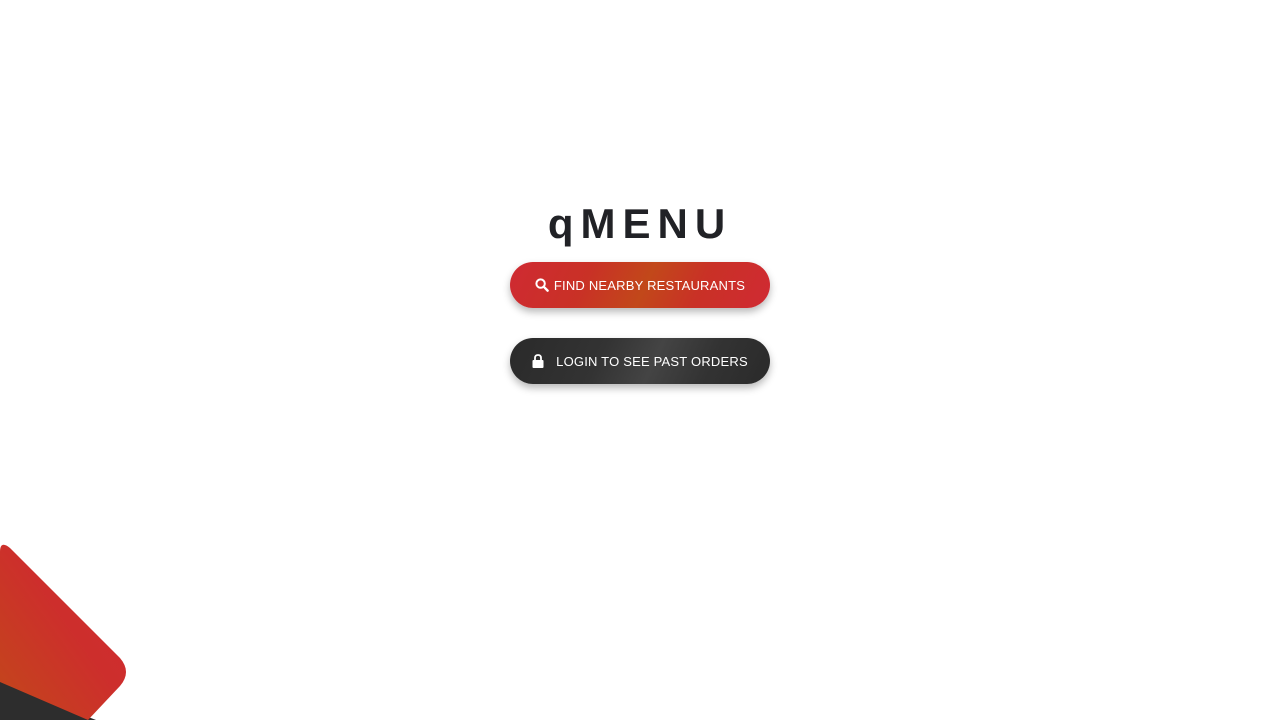  I want to click on find-nearby-restaurants-label: FIND NEARBY RESTAURANTS, so click(649, 285).